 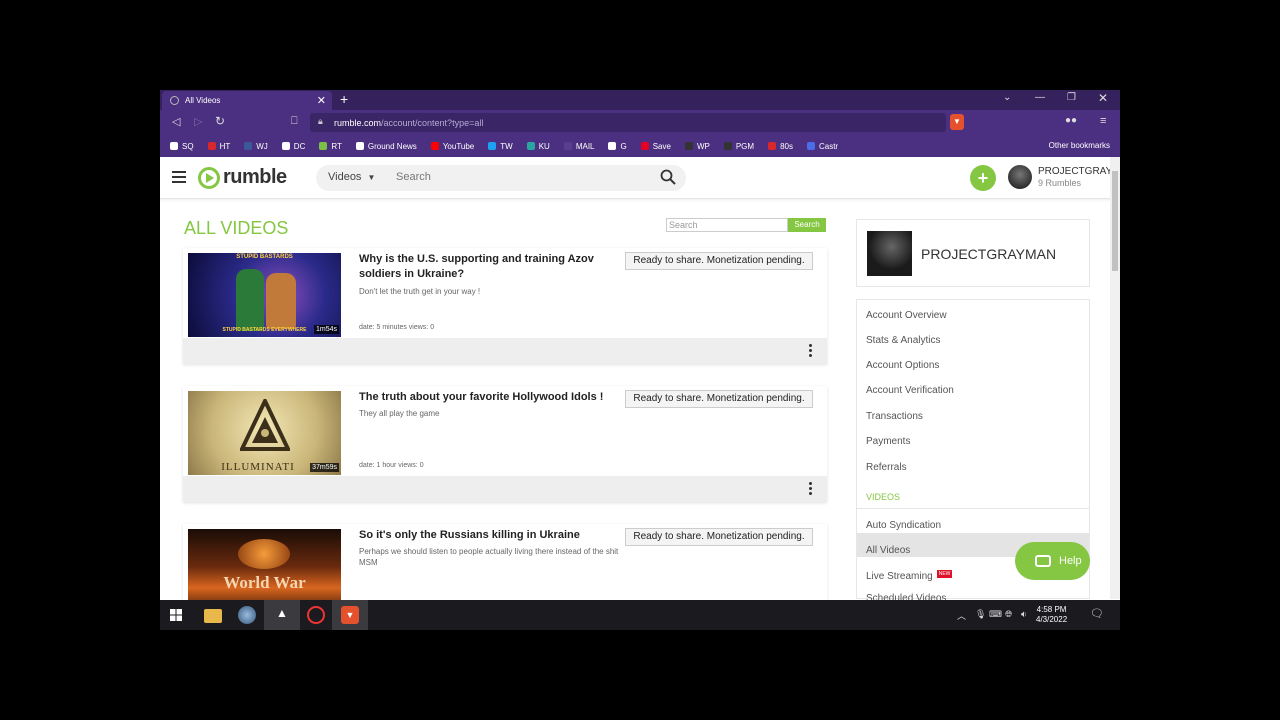 What do you see at coordinates (957, 122) in the screenshot?
I see `brave-shields-icon: ▼` at bounding box center [957, 122].